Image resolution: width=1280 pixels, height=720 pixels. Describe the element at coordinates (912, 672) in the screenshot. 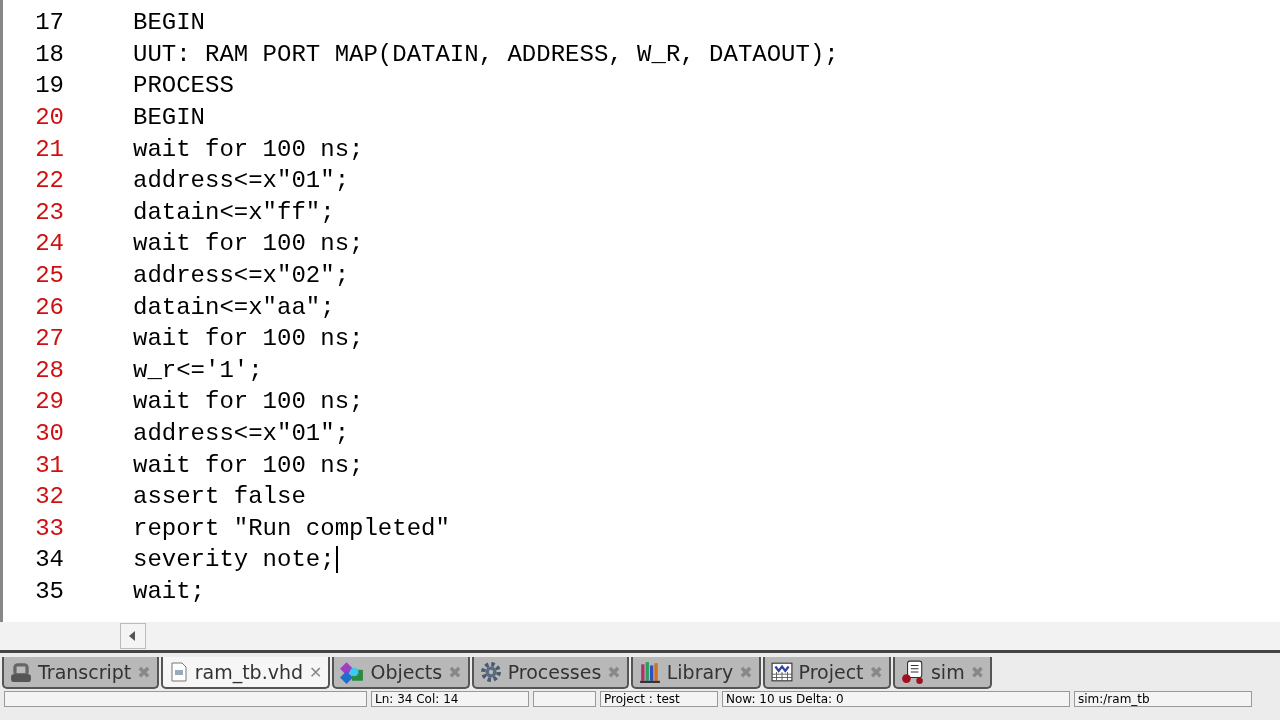

I see `scroll-icon` at that location.